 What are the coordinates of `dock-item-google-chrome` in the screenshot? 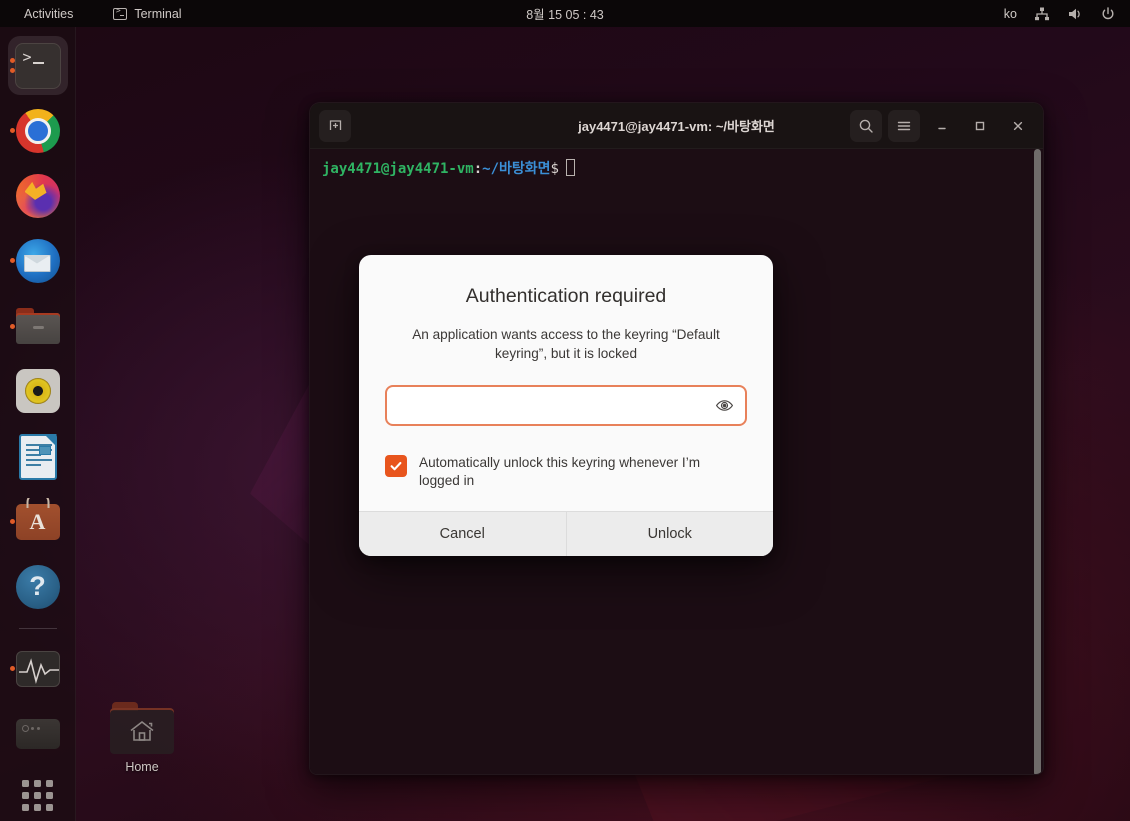 It's located at (38, 130).